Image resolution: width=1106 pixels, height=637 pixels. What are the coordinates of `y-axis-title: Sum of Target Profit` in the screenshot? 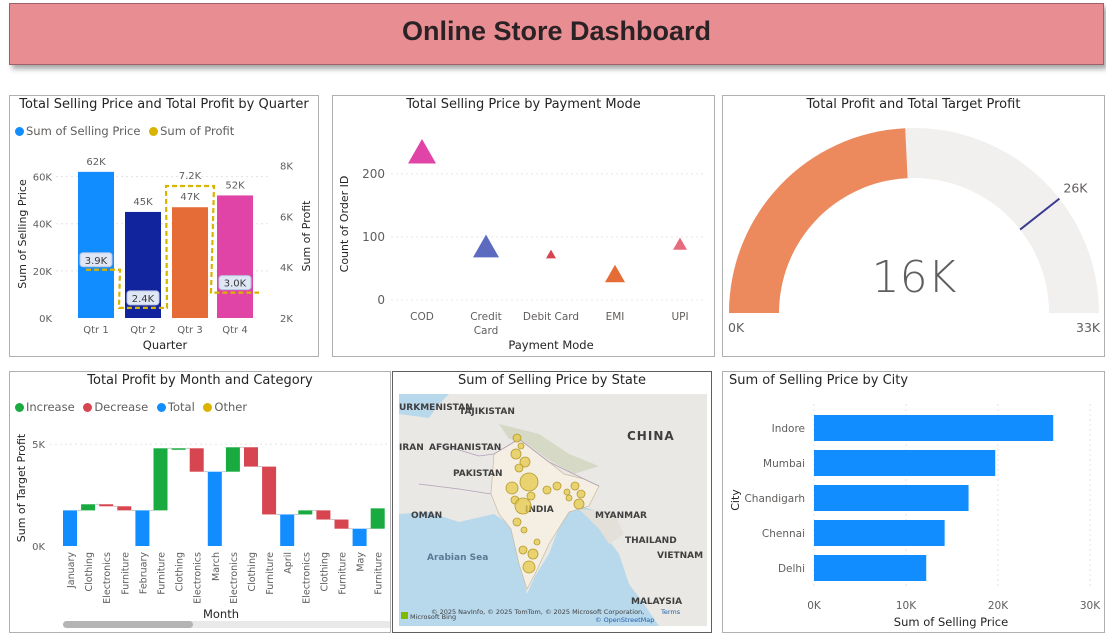 It's located at (21, 487).